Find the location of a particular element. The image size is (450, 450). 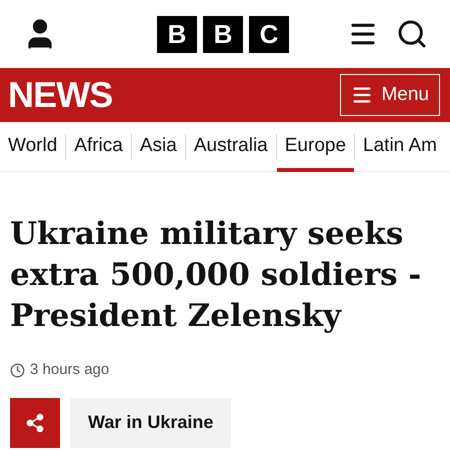

menu-button: Menu is located at coordinates (390, 95).